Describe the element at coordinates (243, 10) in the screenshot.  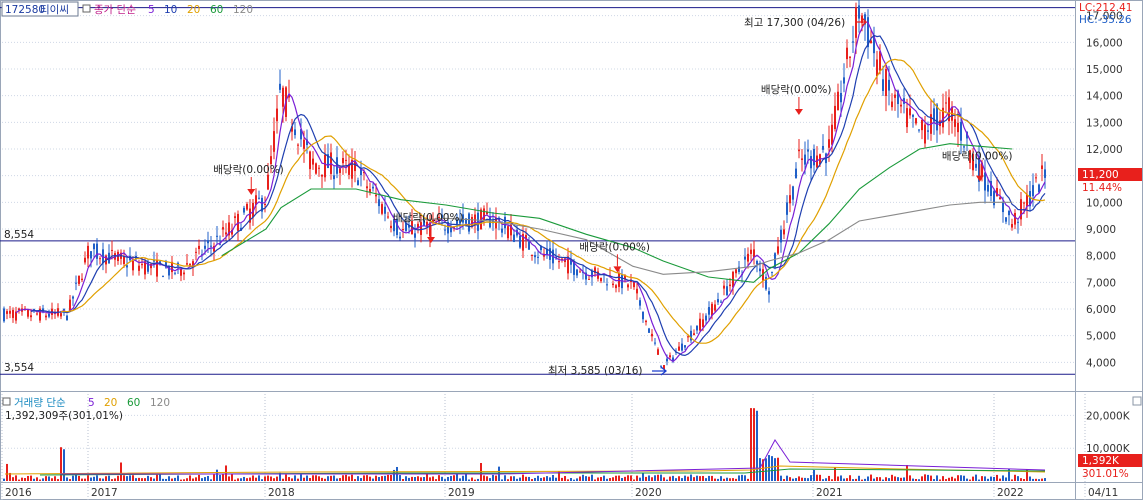
I see `price-legend-period: 120` at that location.